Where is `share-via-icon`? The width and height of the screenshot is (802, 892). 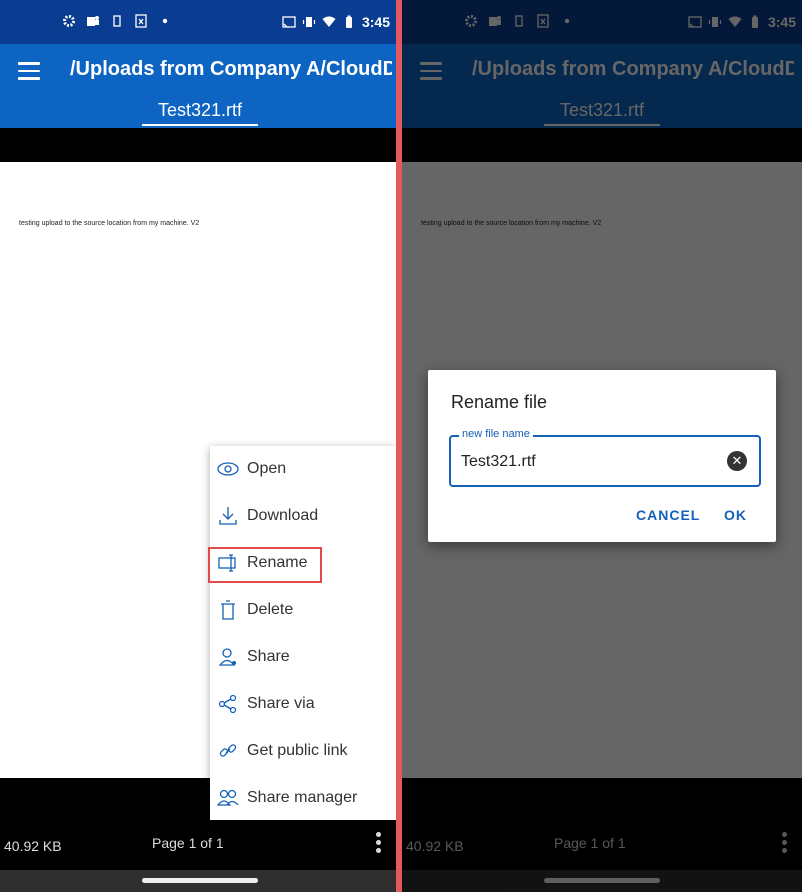 share-via-icon is located at coordinates (228, 704).